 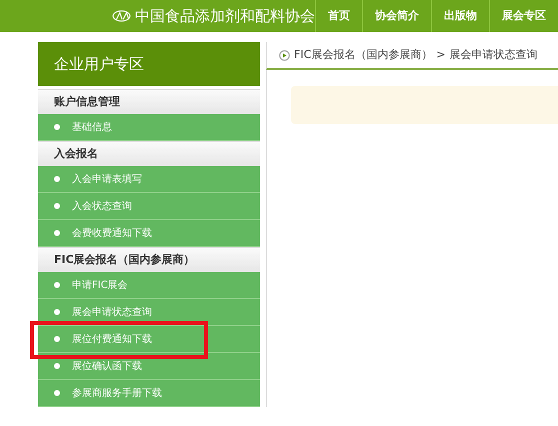 What do you see at coordinates (338, 16) in the screenshot?
I see `nav-link: 首页` at bounding box center [338, 16].